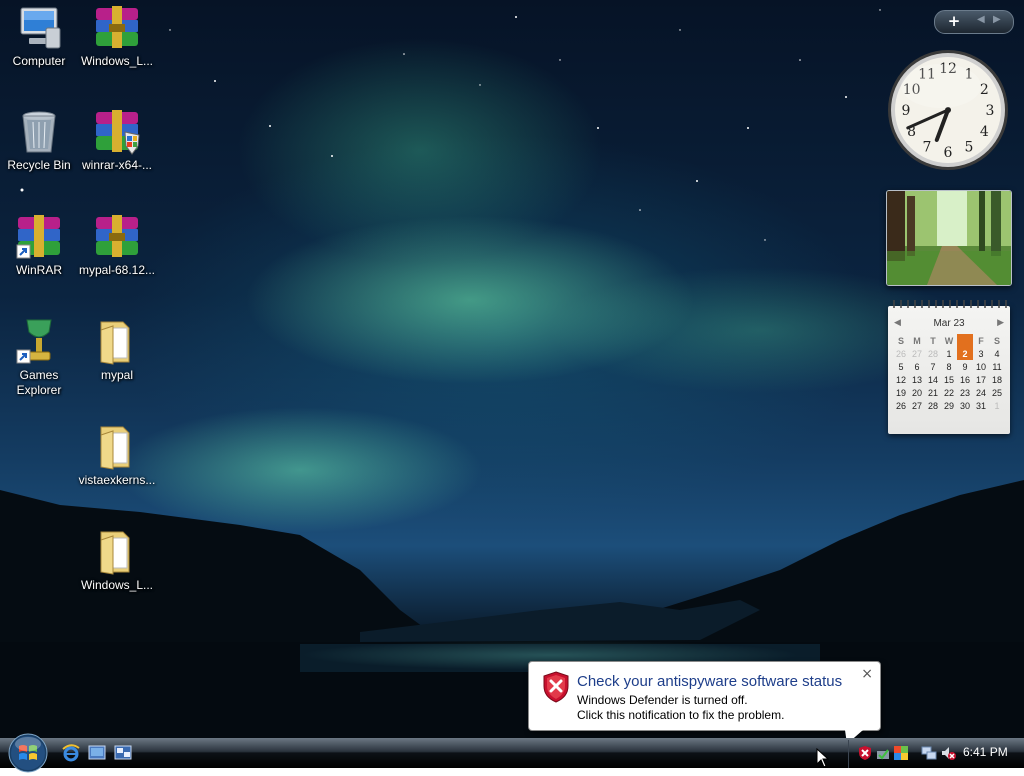 Image resolution: width=1024 pixels, height=776 pixels. What do you see at coordinates (71, 753) in the screenshot?
I see `internet-explorer-icon` at bounding box center [71, 753].